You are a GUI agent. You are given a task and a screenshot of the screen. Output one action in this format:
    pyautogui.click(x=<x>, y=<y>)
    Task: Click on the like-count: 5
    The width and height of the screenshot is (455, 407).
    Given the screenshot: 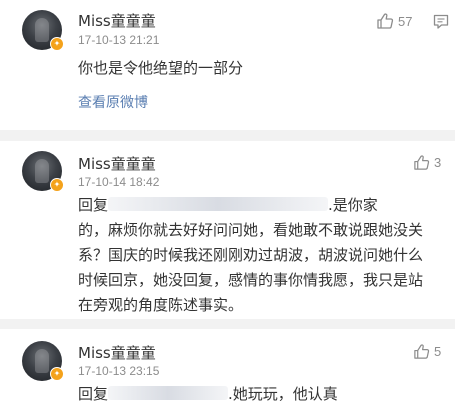 What is the action you would take?
    pyautogui.click(x=438, y=351)
    